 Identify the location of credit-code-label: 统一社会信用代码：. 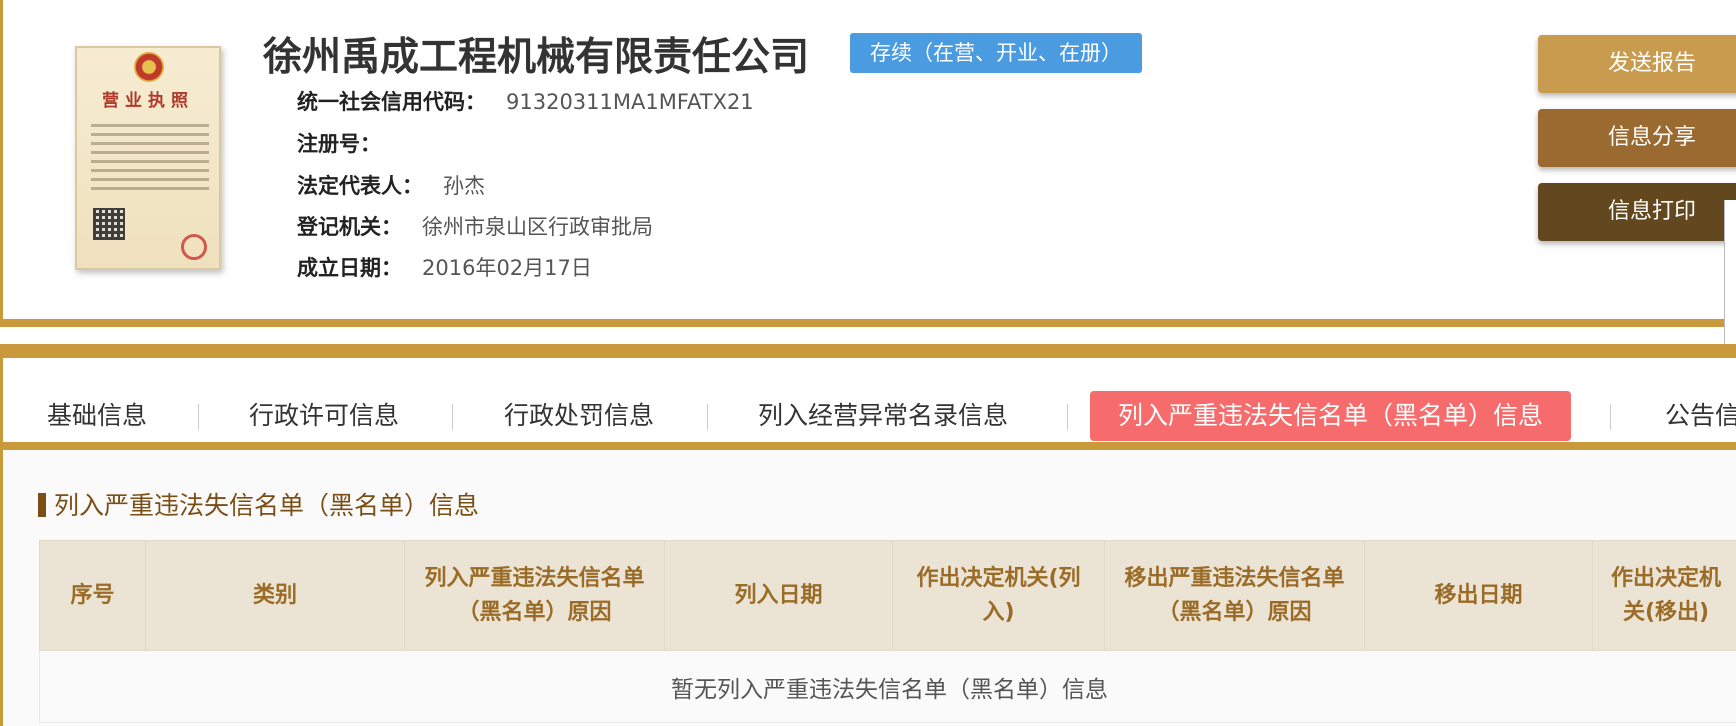
(391, 102).